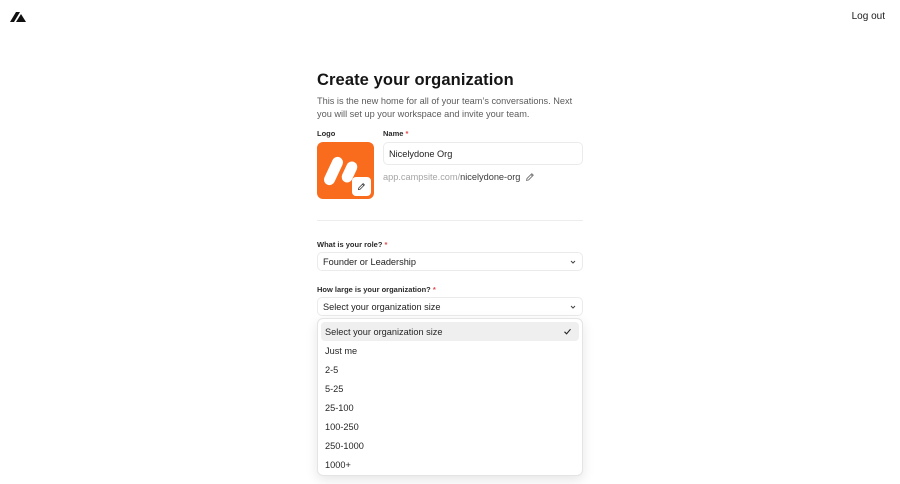  I want to click on slug-edit-button, so click(530, 177).